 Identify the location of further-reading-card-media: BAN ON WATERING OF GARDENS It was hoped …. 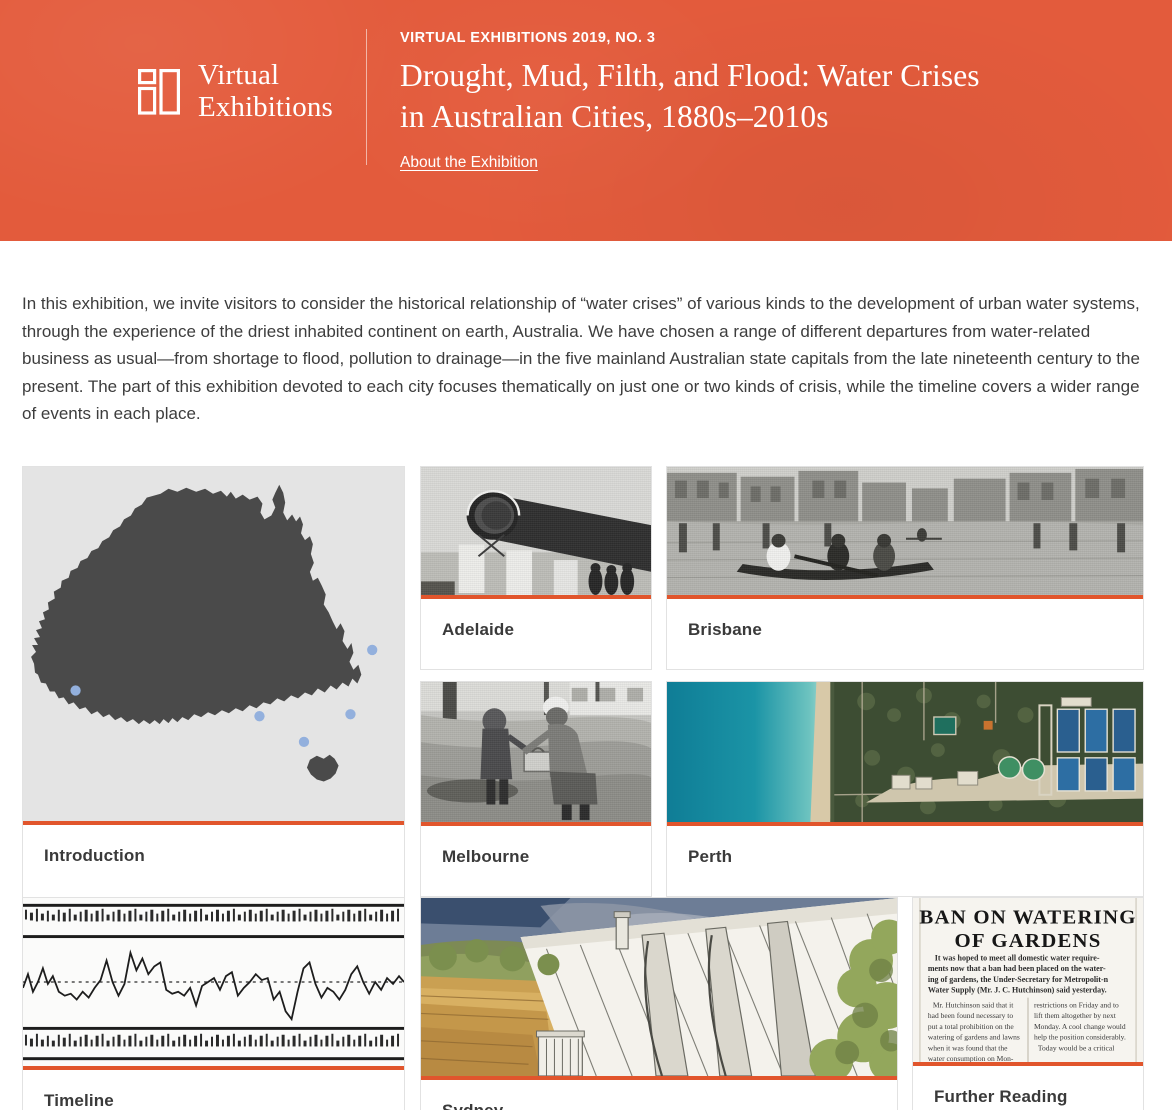
(1028, 981).